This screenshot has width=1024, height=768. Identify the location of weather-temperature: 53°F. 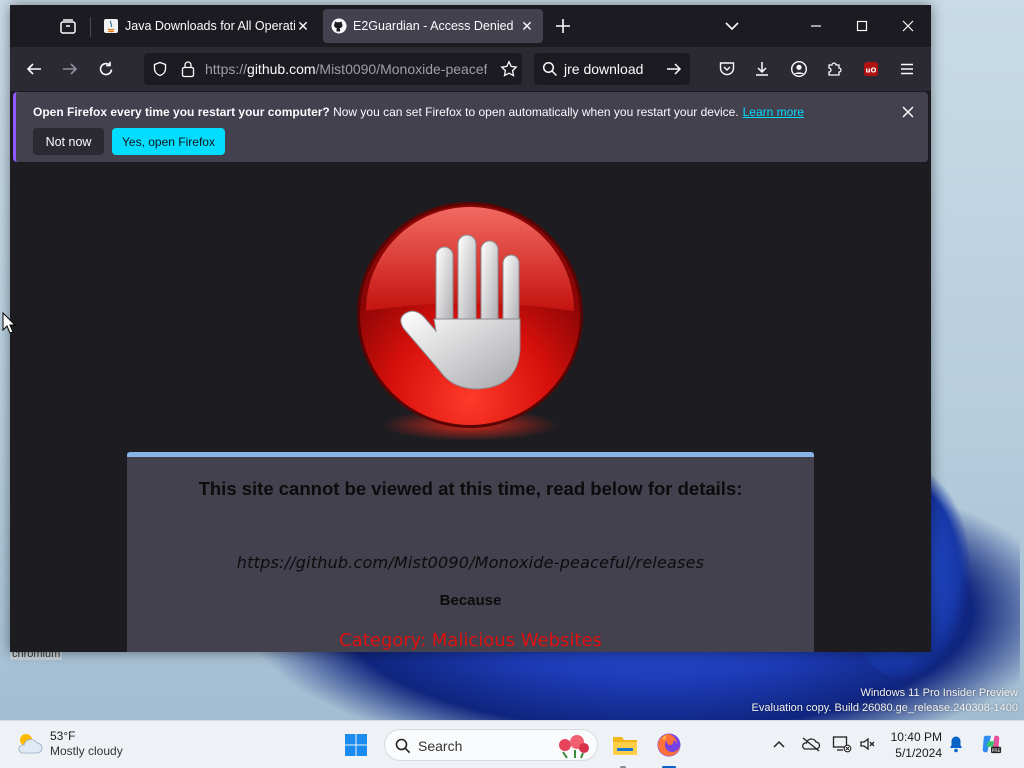
(63, 736).